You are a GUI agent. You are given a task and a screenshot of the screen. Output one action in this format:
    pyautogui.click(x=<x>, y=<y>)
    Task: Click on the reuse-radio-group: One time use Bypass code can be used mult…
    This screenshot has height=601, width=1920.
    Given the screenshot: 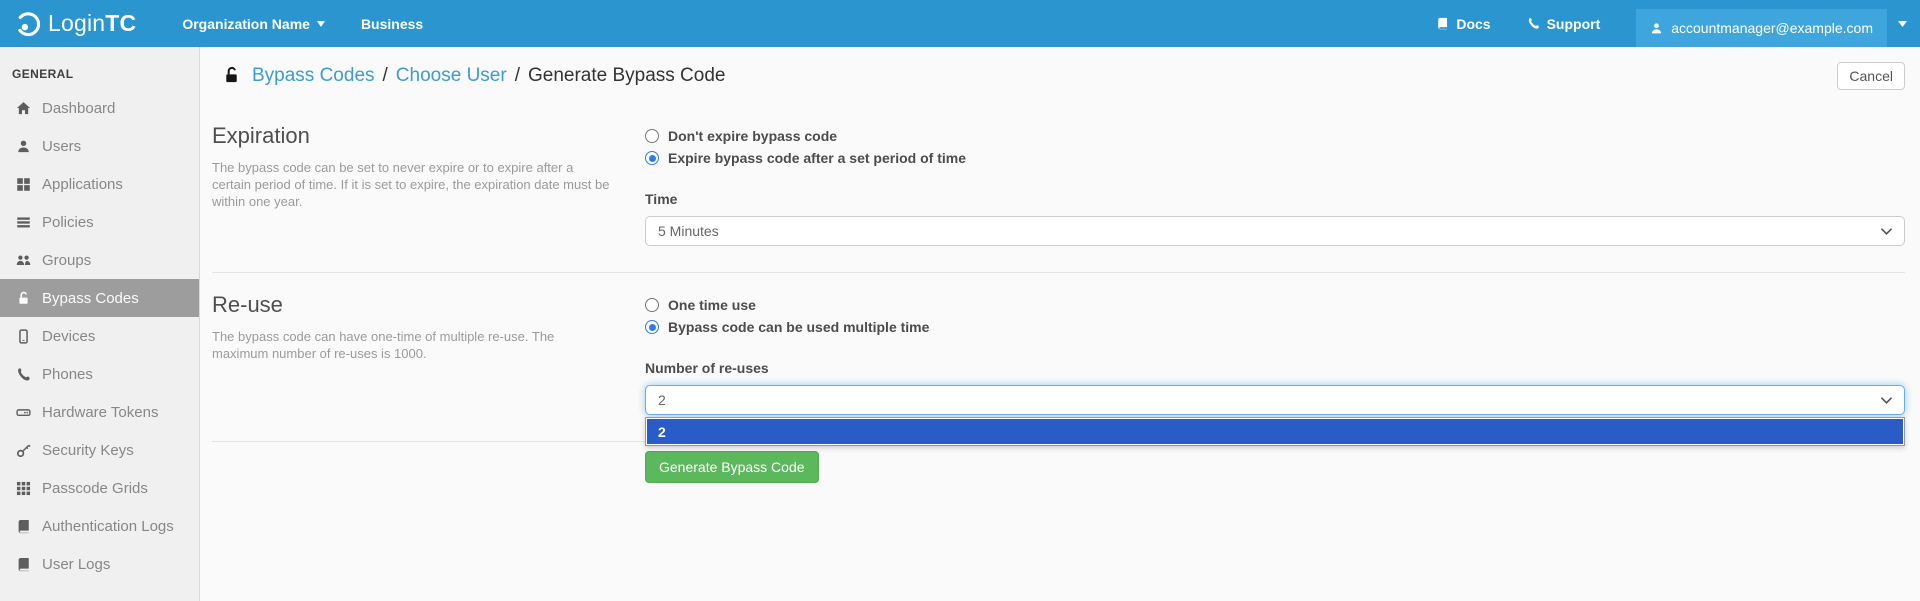 What is the action you would take?
    pyautogui.click(x=1275, y=316)
    